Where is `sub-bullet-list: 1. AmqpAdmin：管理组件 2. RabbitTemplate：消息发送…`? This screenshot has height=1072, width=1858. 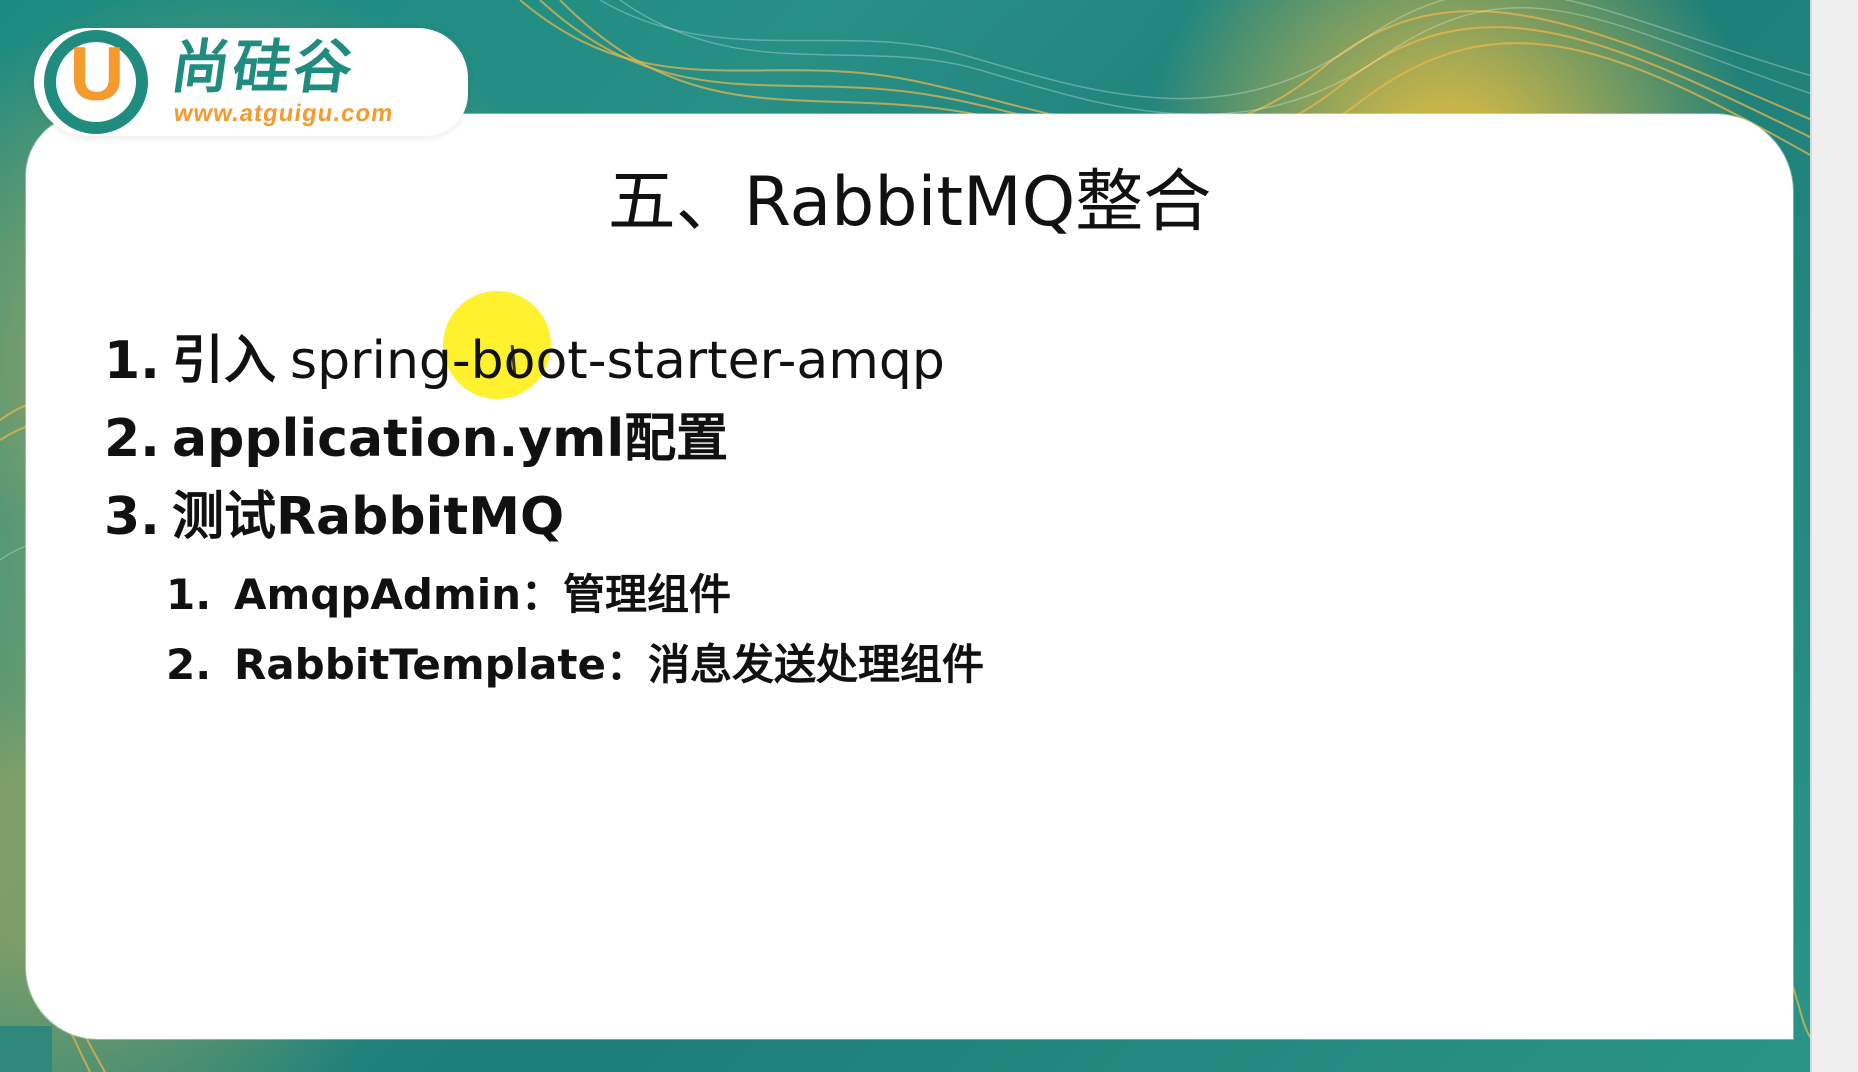 sub-bullet-list: 1. AmqpAdmin：管理组件 2. RabbitTemplate：消息发送… is located at coordinates (575, 630).